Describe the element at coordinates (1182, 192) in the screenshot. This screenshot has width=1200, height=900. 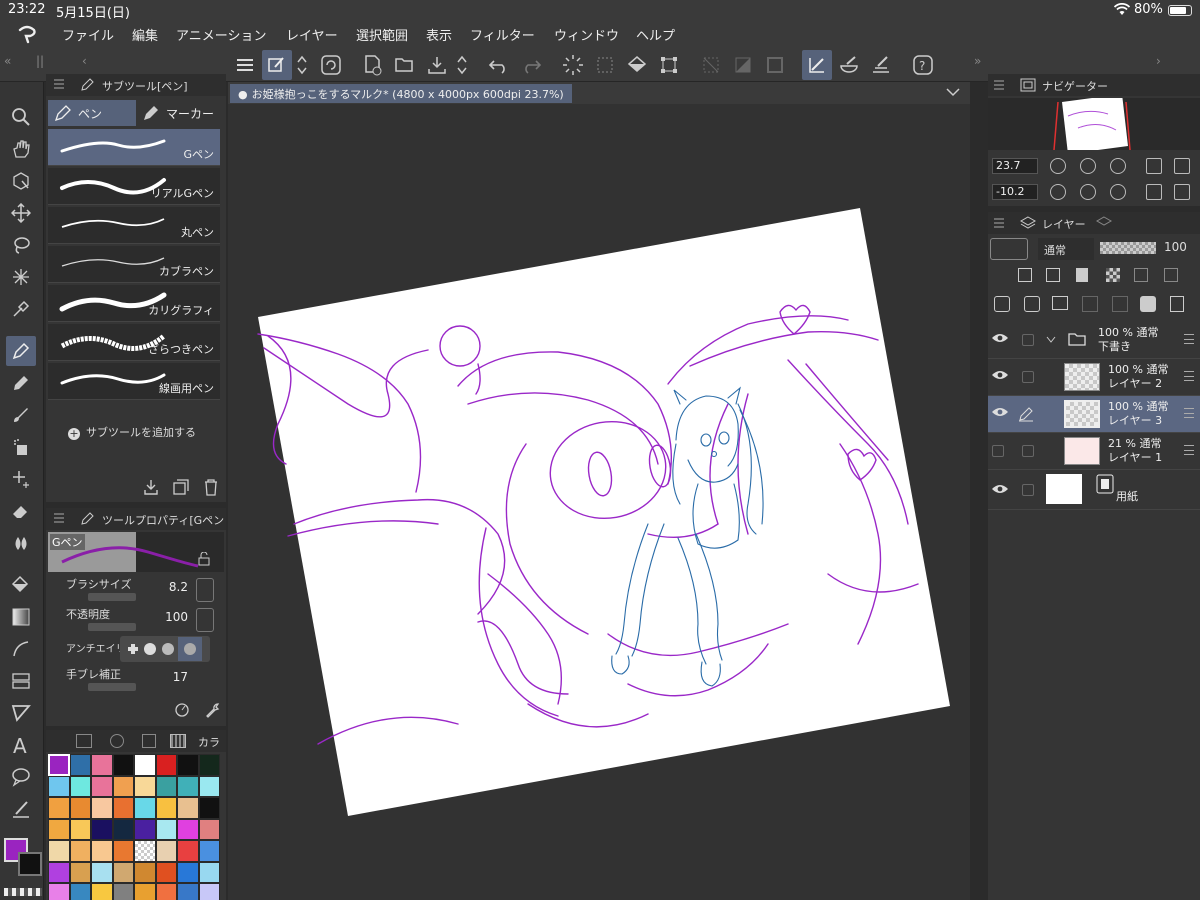
I see `flip-vertical-icon` at that location.